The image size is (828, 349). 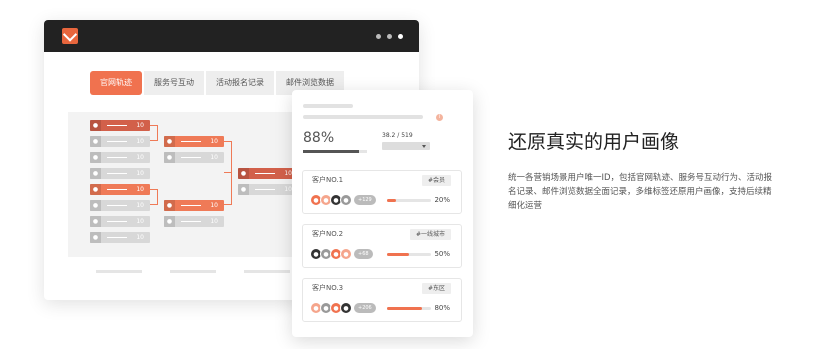 I want to click on customer-row-1: 客户NO.1 #会员 ● ● ● ● +129 20%, so click(x=382, y=192).